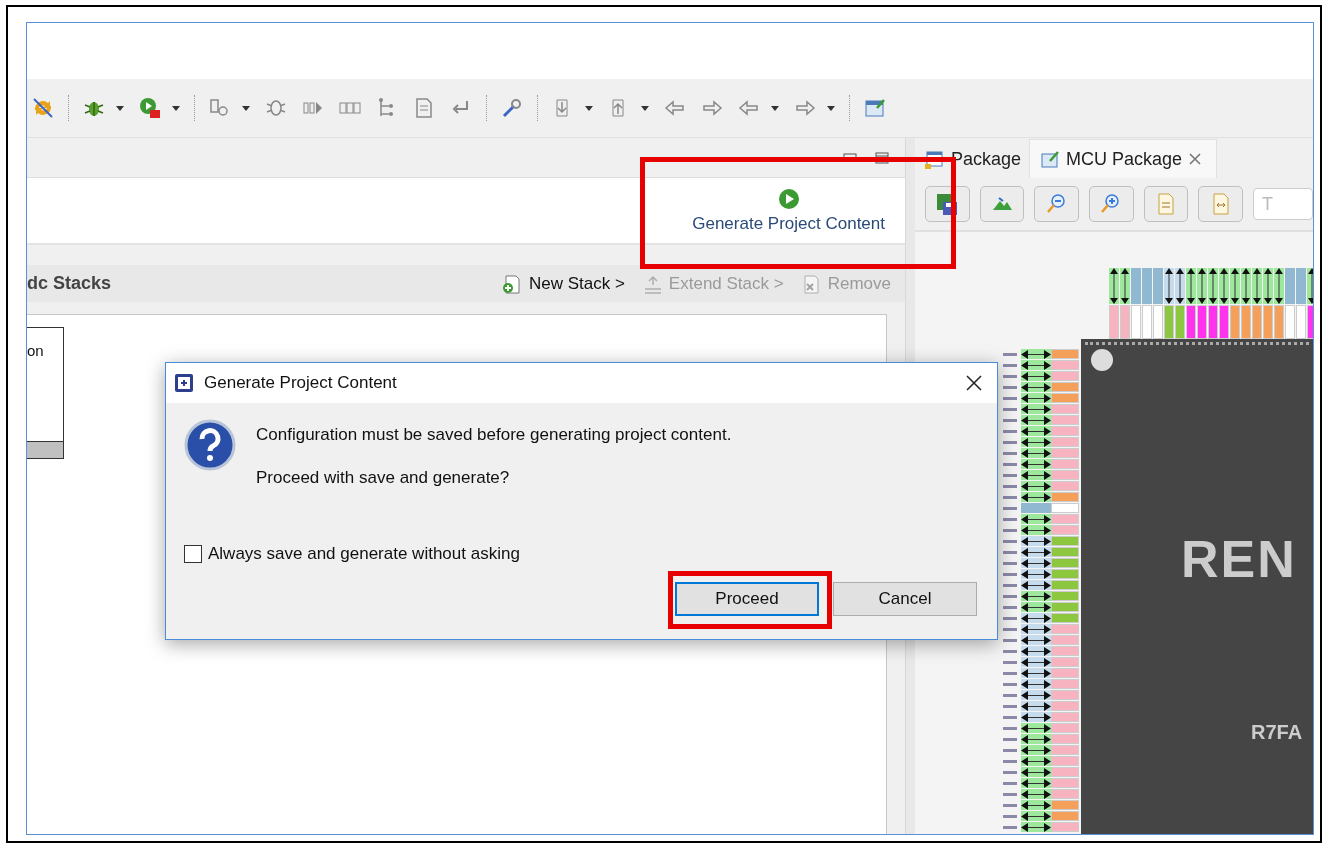 This screenshot has width=1326, height=848. I want to click on section-title: dc Stacks, so click(69, 283).